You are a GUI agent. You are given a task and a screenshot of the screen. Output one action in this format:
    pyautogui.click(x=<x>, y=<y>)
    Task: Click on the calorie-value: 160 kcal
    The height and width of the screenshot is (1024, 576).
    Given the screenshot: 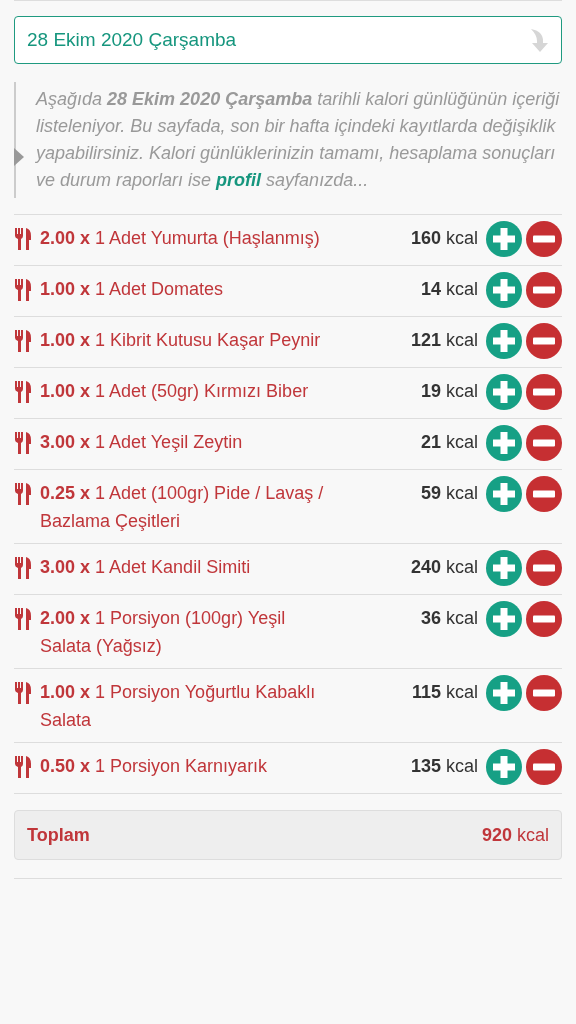 What is the action you would take?
    pyautogui.click(x=444, y=238)
    